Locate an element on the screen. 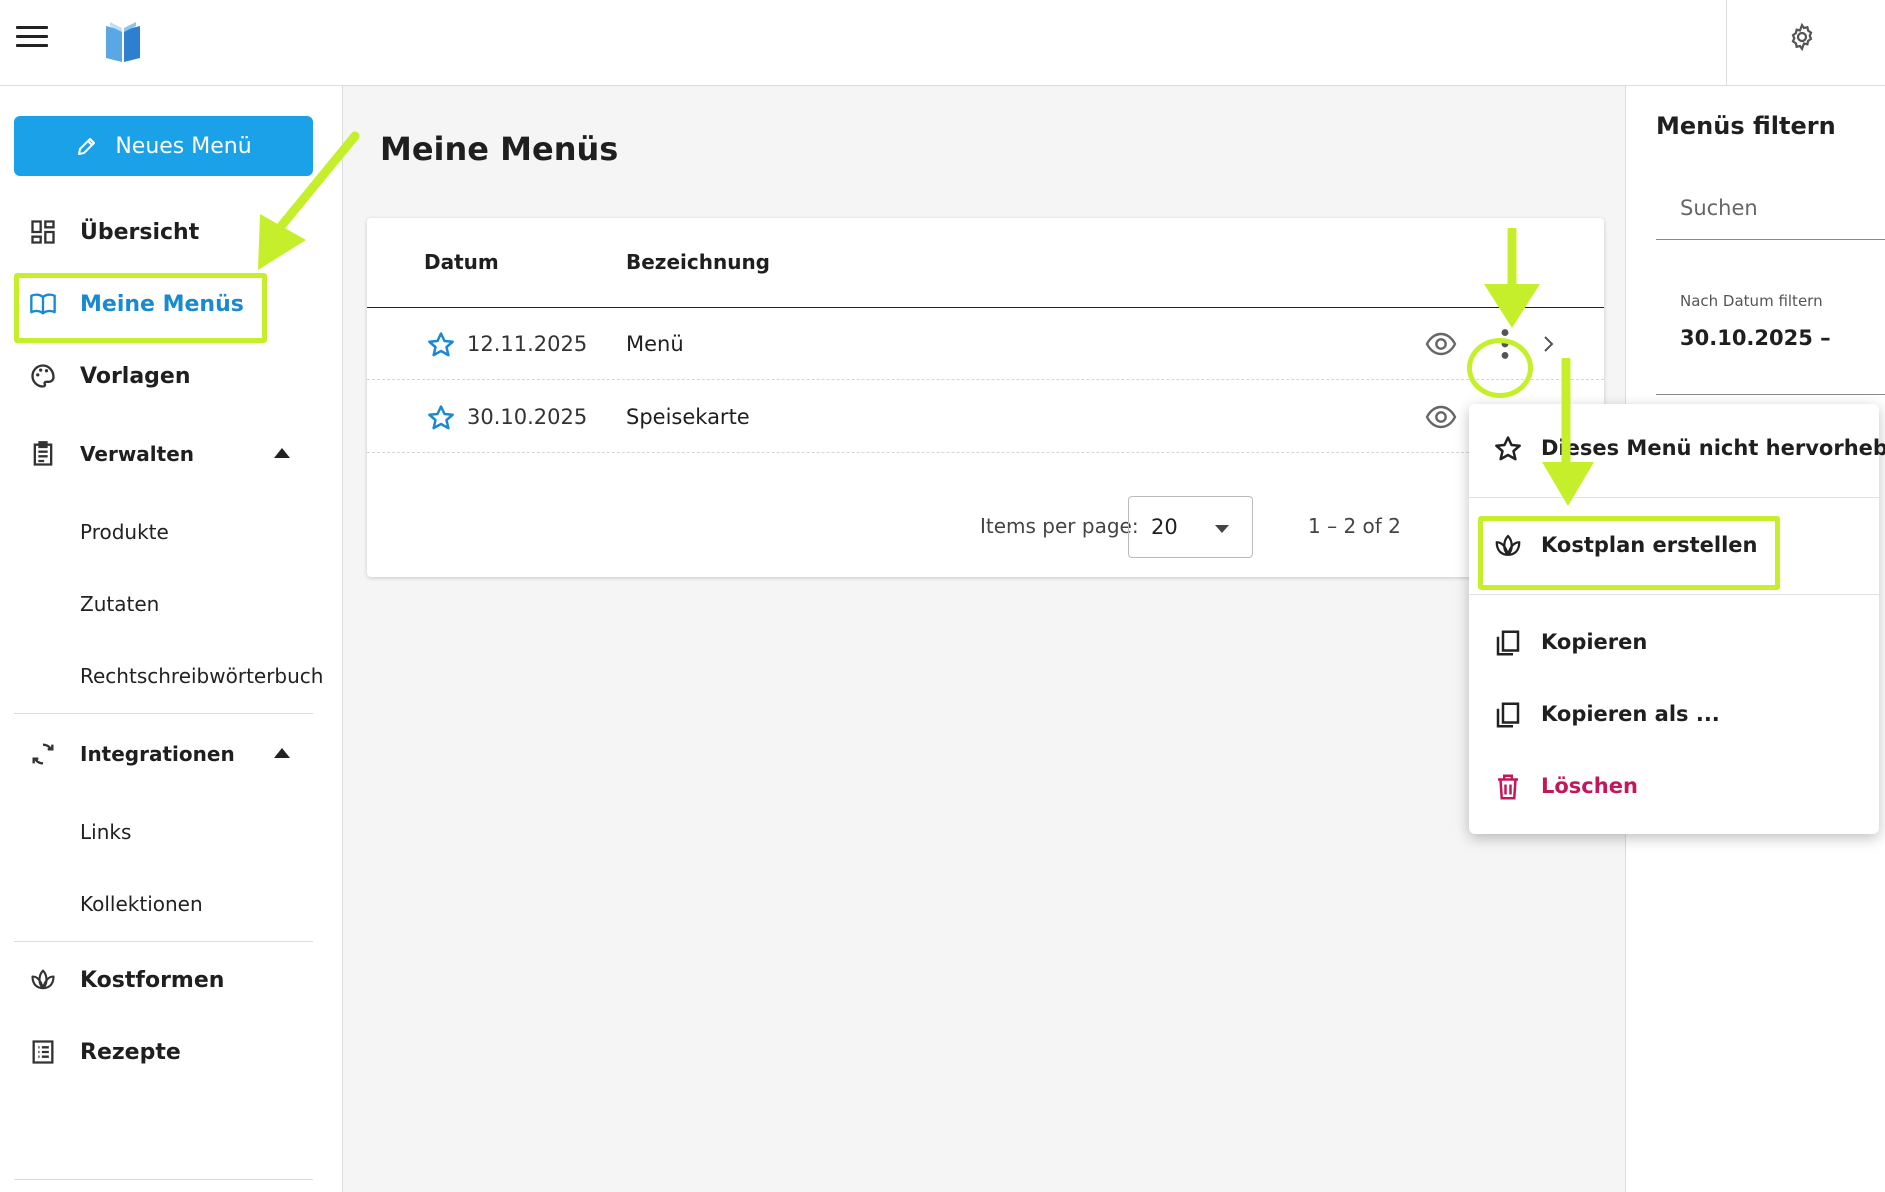 The height and width of the screenshot is (1192, 1885). table-row: 30.10.2025 Speisekarte is located at coordinates (985, 417).